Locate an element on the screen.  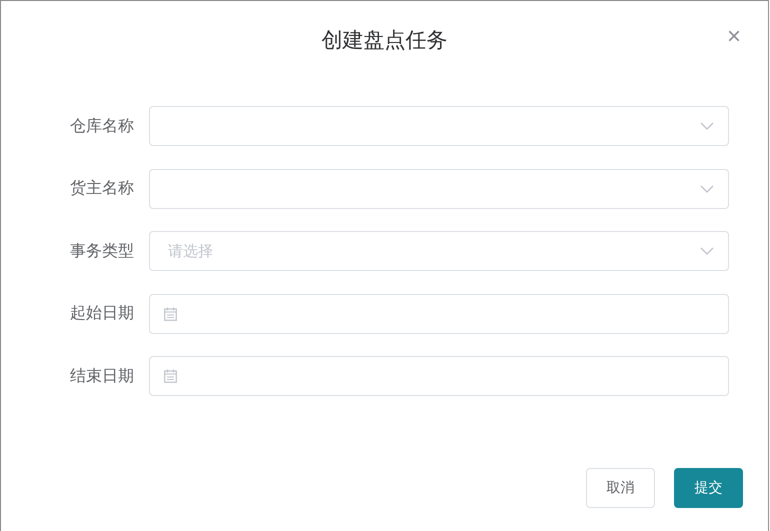
field-label: 起始日期 is located at coordinates (102, 313).